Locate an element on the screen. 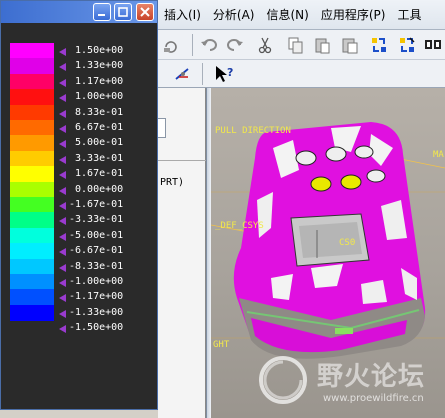 The image size is (445, 418). legend-value: -1.50e+00 is located at coordinates (96, 328).